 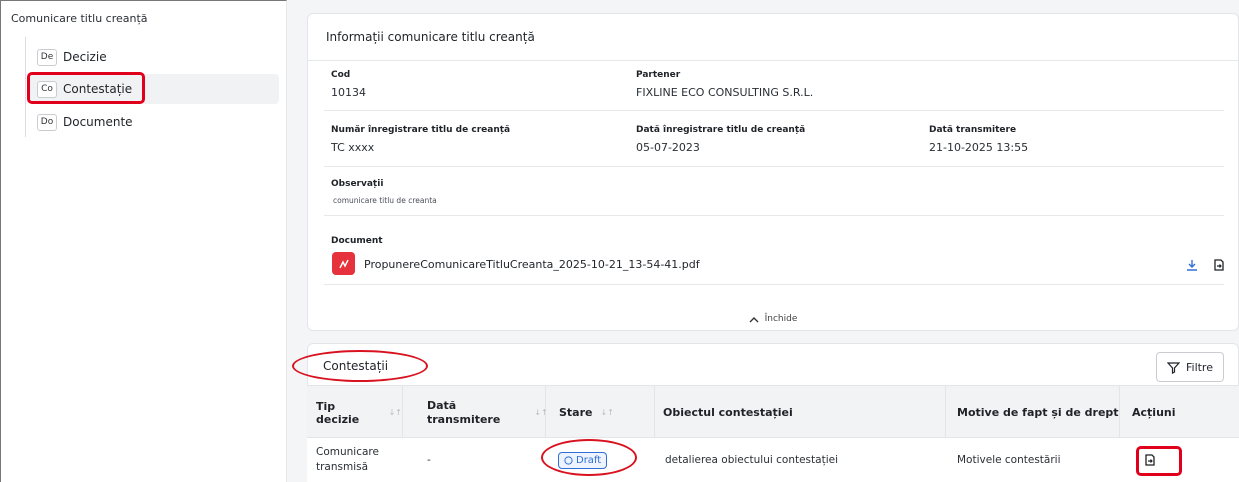 I want to click on chevron-up-icon, so click(x=754, y=319).